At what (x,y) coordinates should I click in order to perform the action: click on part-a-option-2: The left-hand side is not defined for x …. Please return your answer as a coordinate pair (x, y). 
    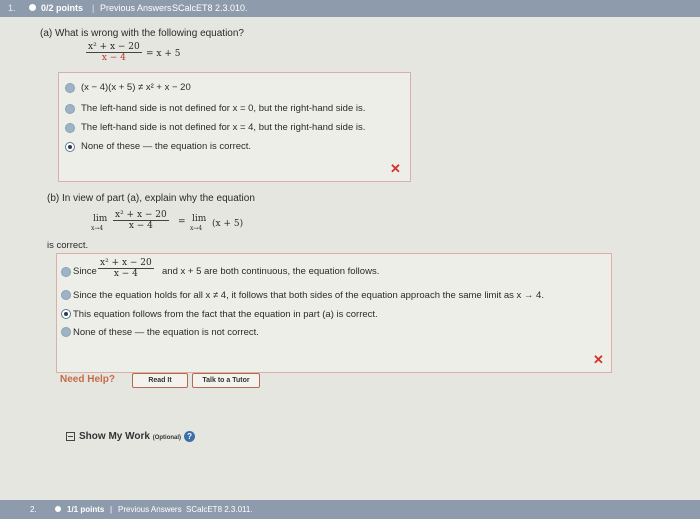
    Looking at the image, I should click on (223, 108).